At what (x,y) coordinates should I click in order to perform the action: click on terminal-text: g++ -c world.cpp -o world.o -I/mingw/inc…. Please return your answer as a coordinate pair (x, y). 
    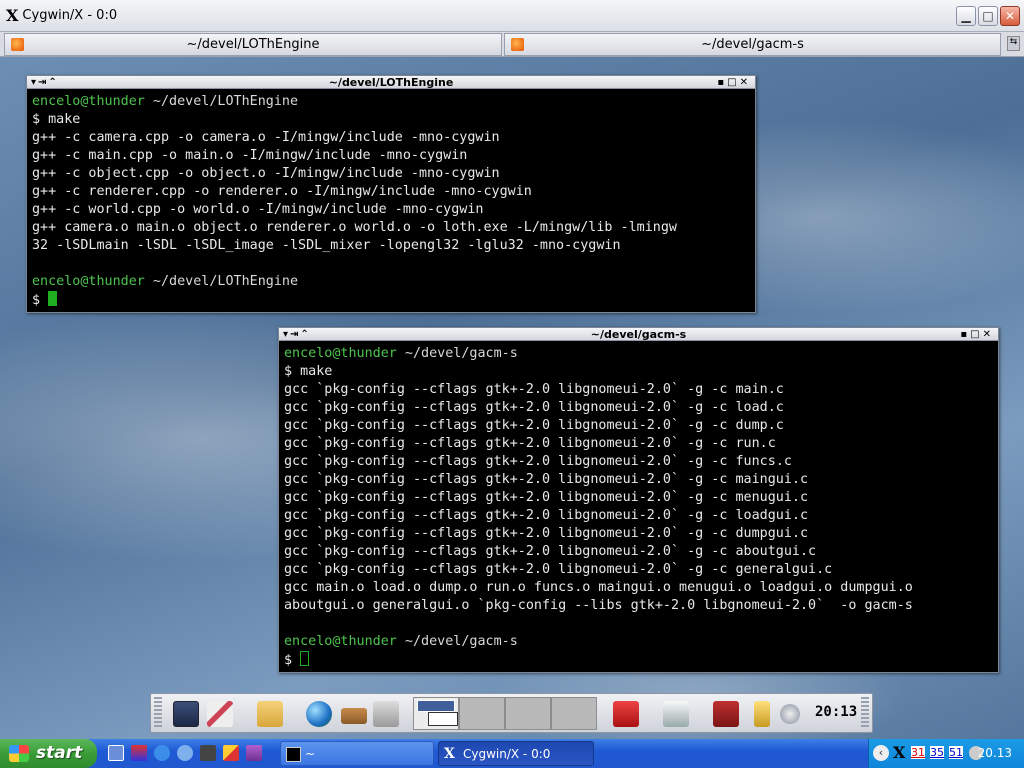
    Looking at the image, I should click on (258, 209).